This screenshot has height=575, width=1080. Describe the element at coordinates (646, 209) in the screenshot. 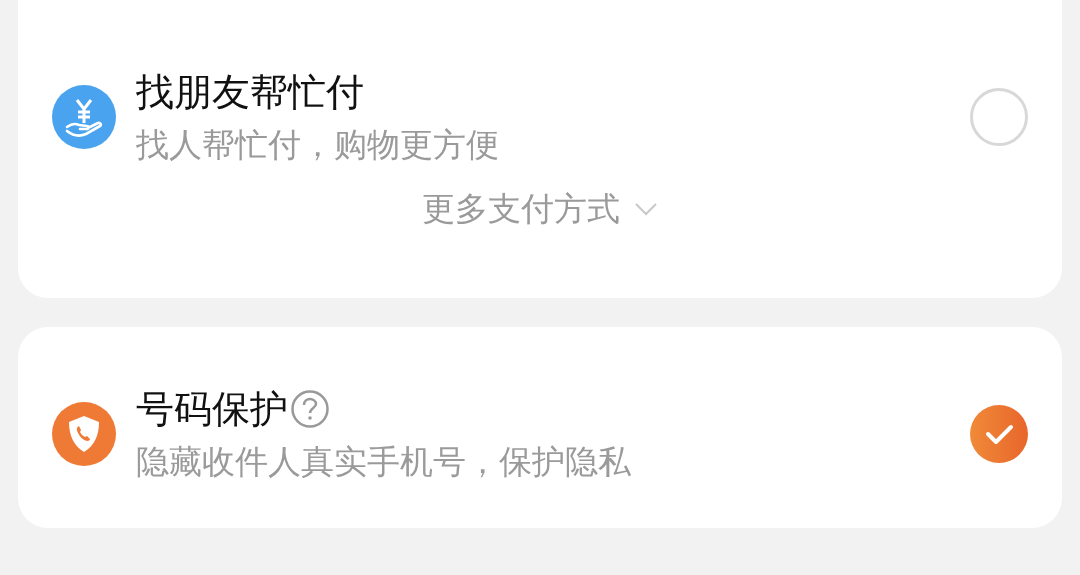

I see `chevron-down-icon` at that location.